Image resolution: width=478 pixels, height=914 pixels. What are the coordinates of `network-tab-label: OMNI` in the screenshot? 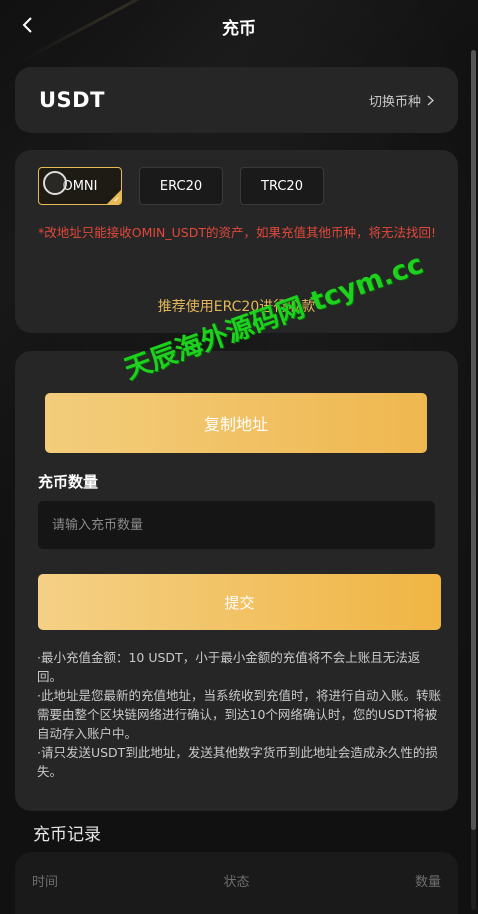 It's located at (80, 186).